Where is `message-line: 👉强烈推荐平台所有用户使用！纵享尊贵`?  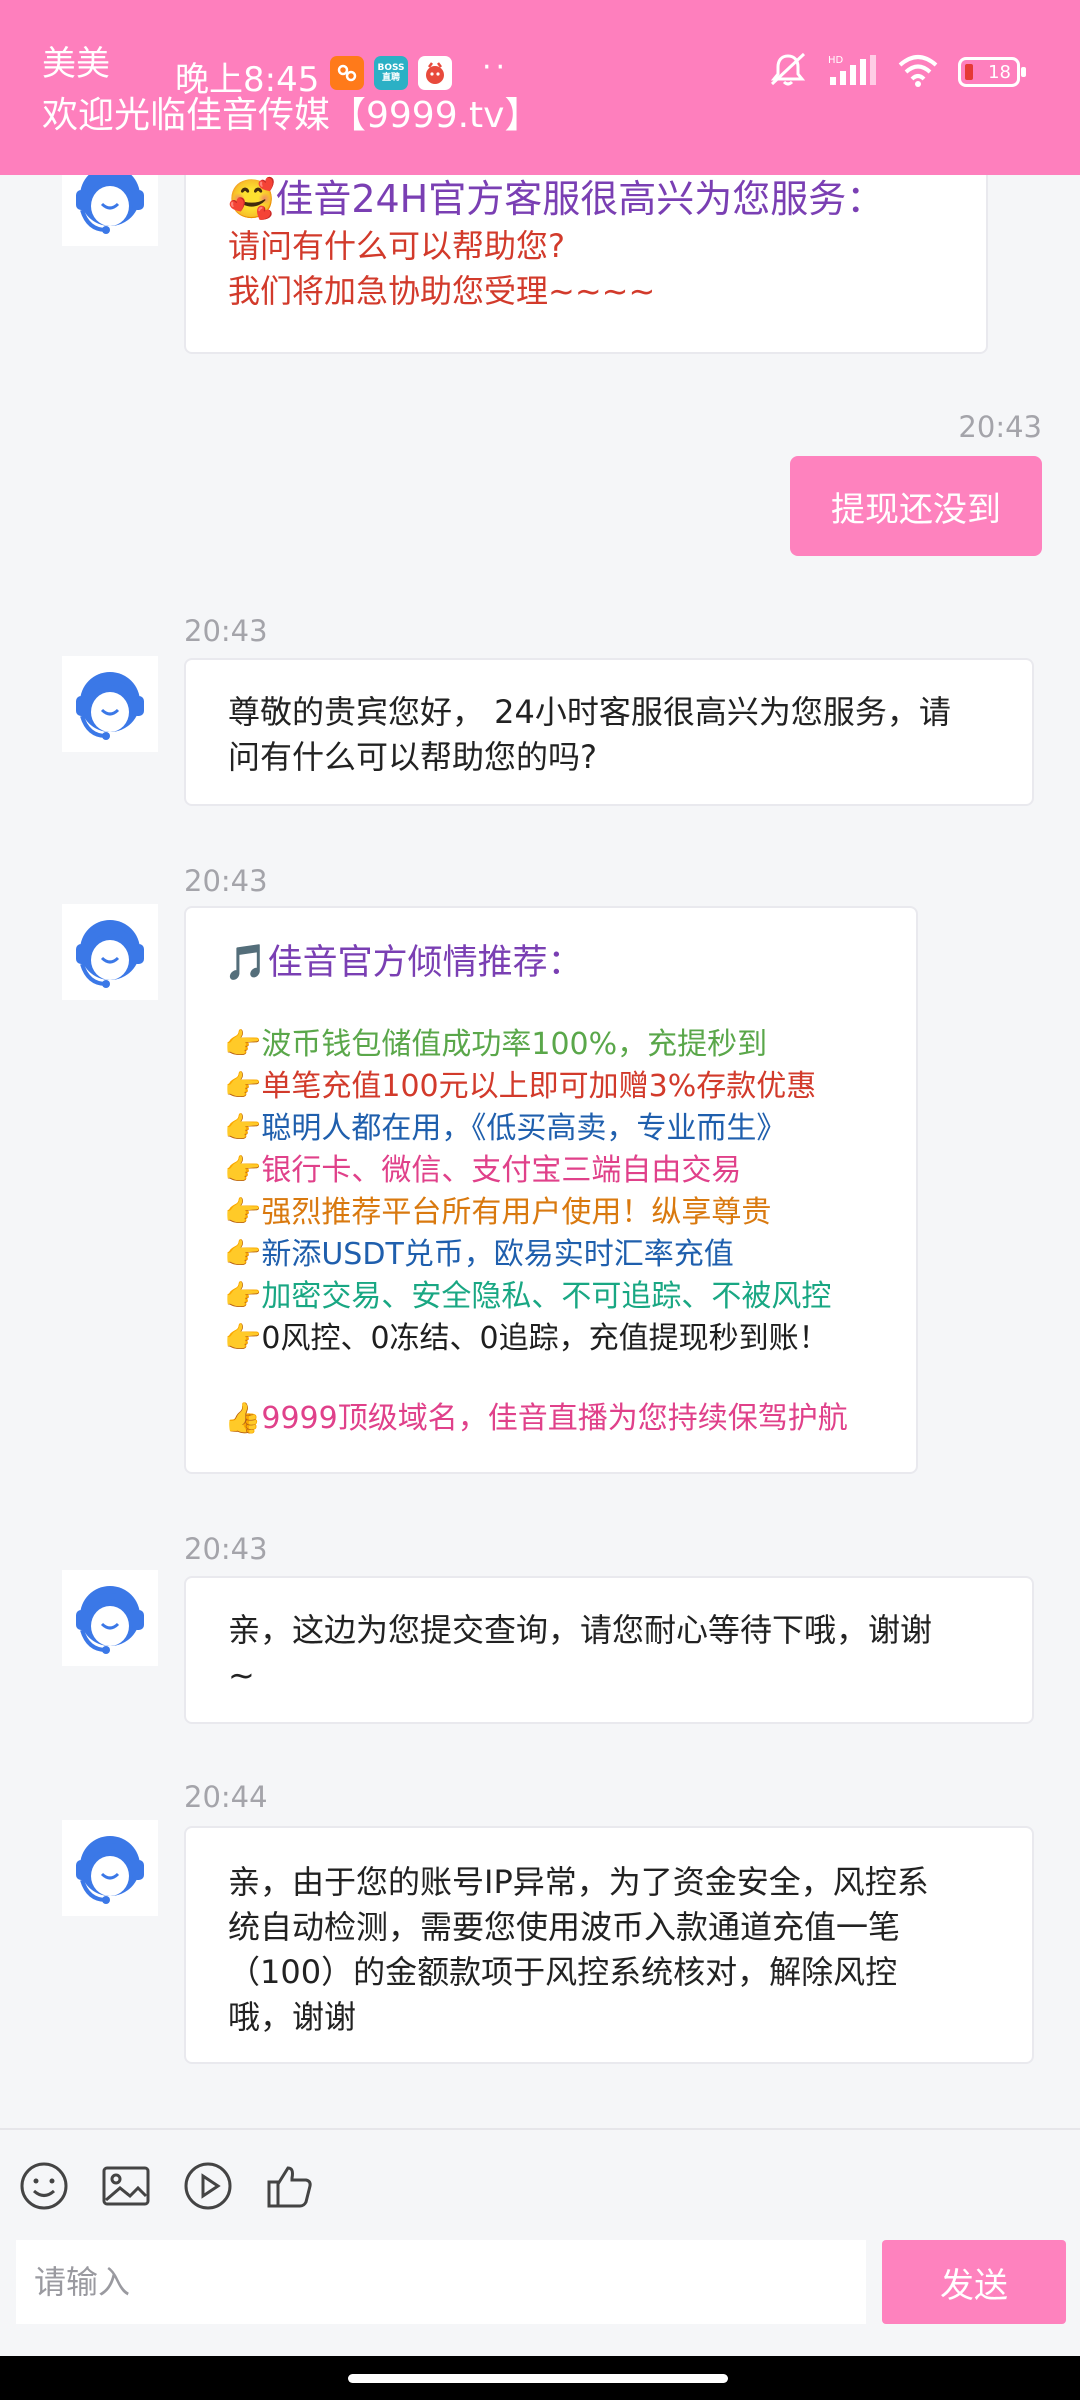 message-line: 👉强烈推荐平台所有用户使用！纵享尊贵 is located at coordinates (498, 1212).